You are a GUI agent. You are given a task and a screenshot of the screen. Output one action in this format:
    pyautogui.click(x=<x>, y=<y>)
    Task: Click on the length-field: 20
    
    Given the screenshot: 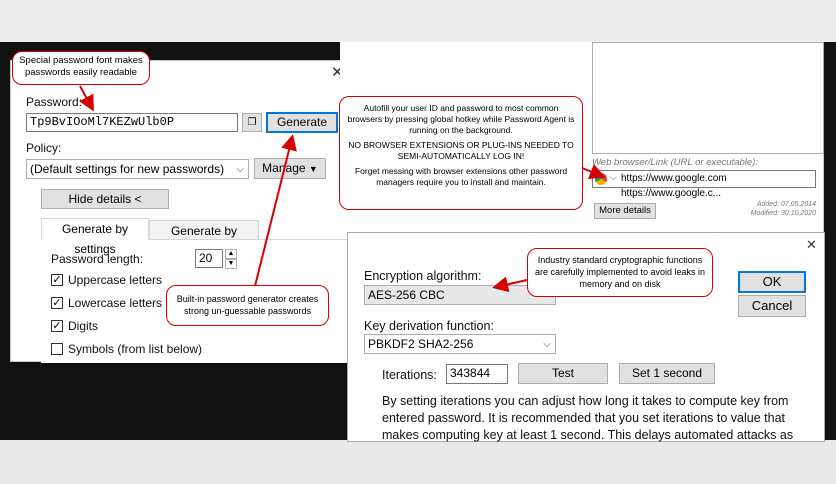 What is the action you would take?
    pyautogui.click(x=209, y=258)
    